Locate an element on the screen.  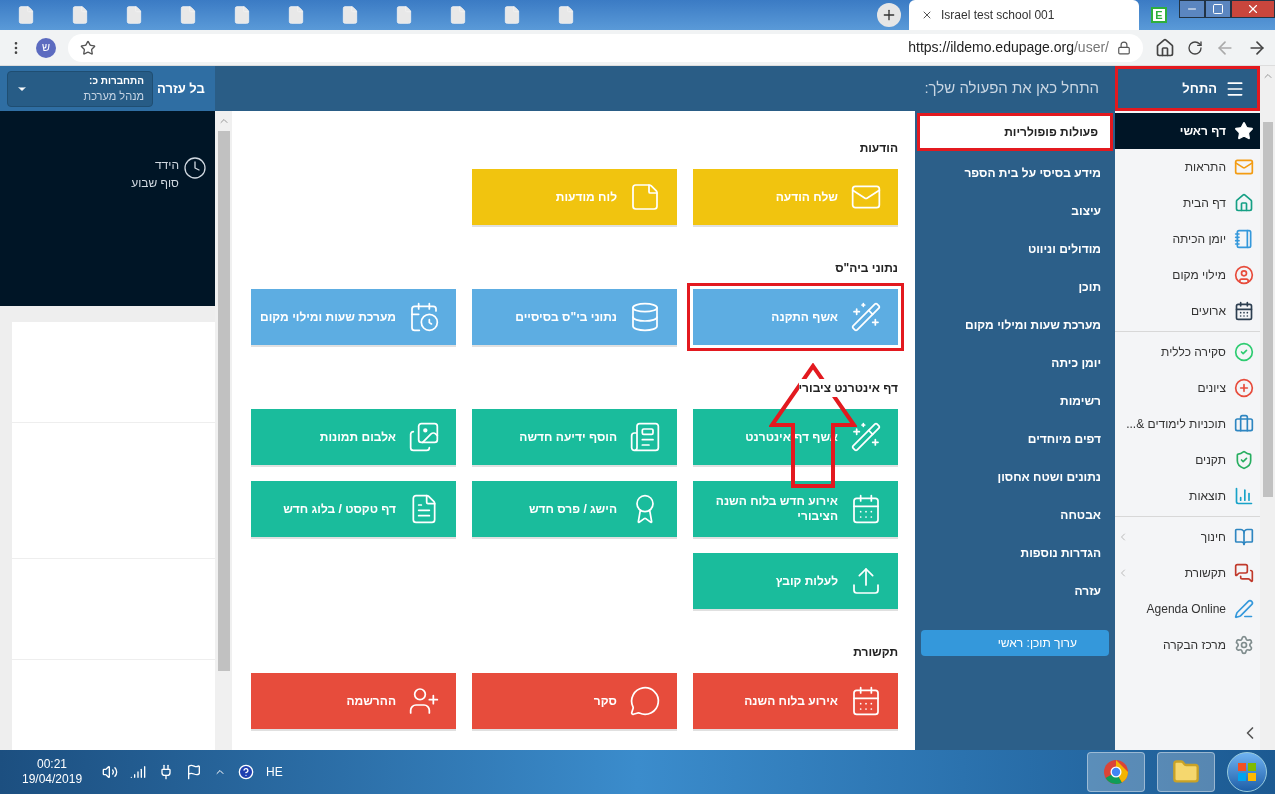
sidebar-item: סקירה כללית is located at coordinates (1187, 352).